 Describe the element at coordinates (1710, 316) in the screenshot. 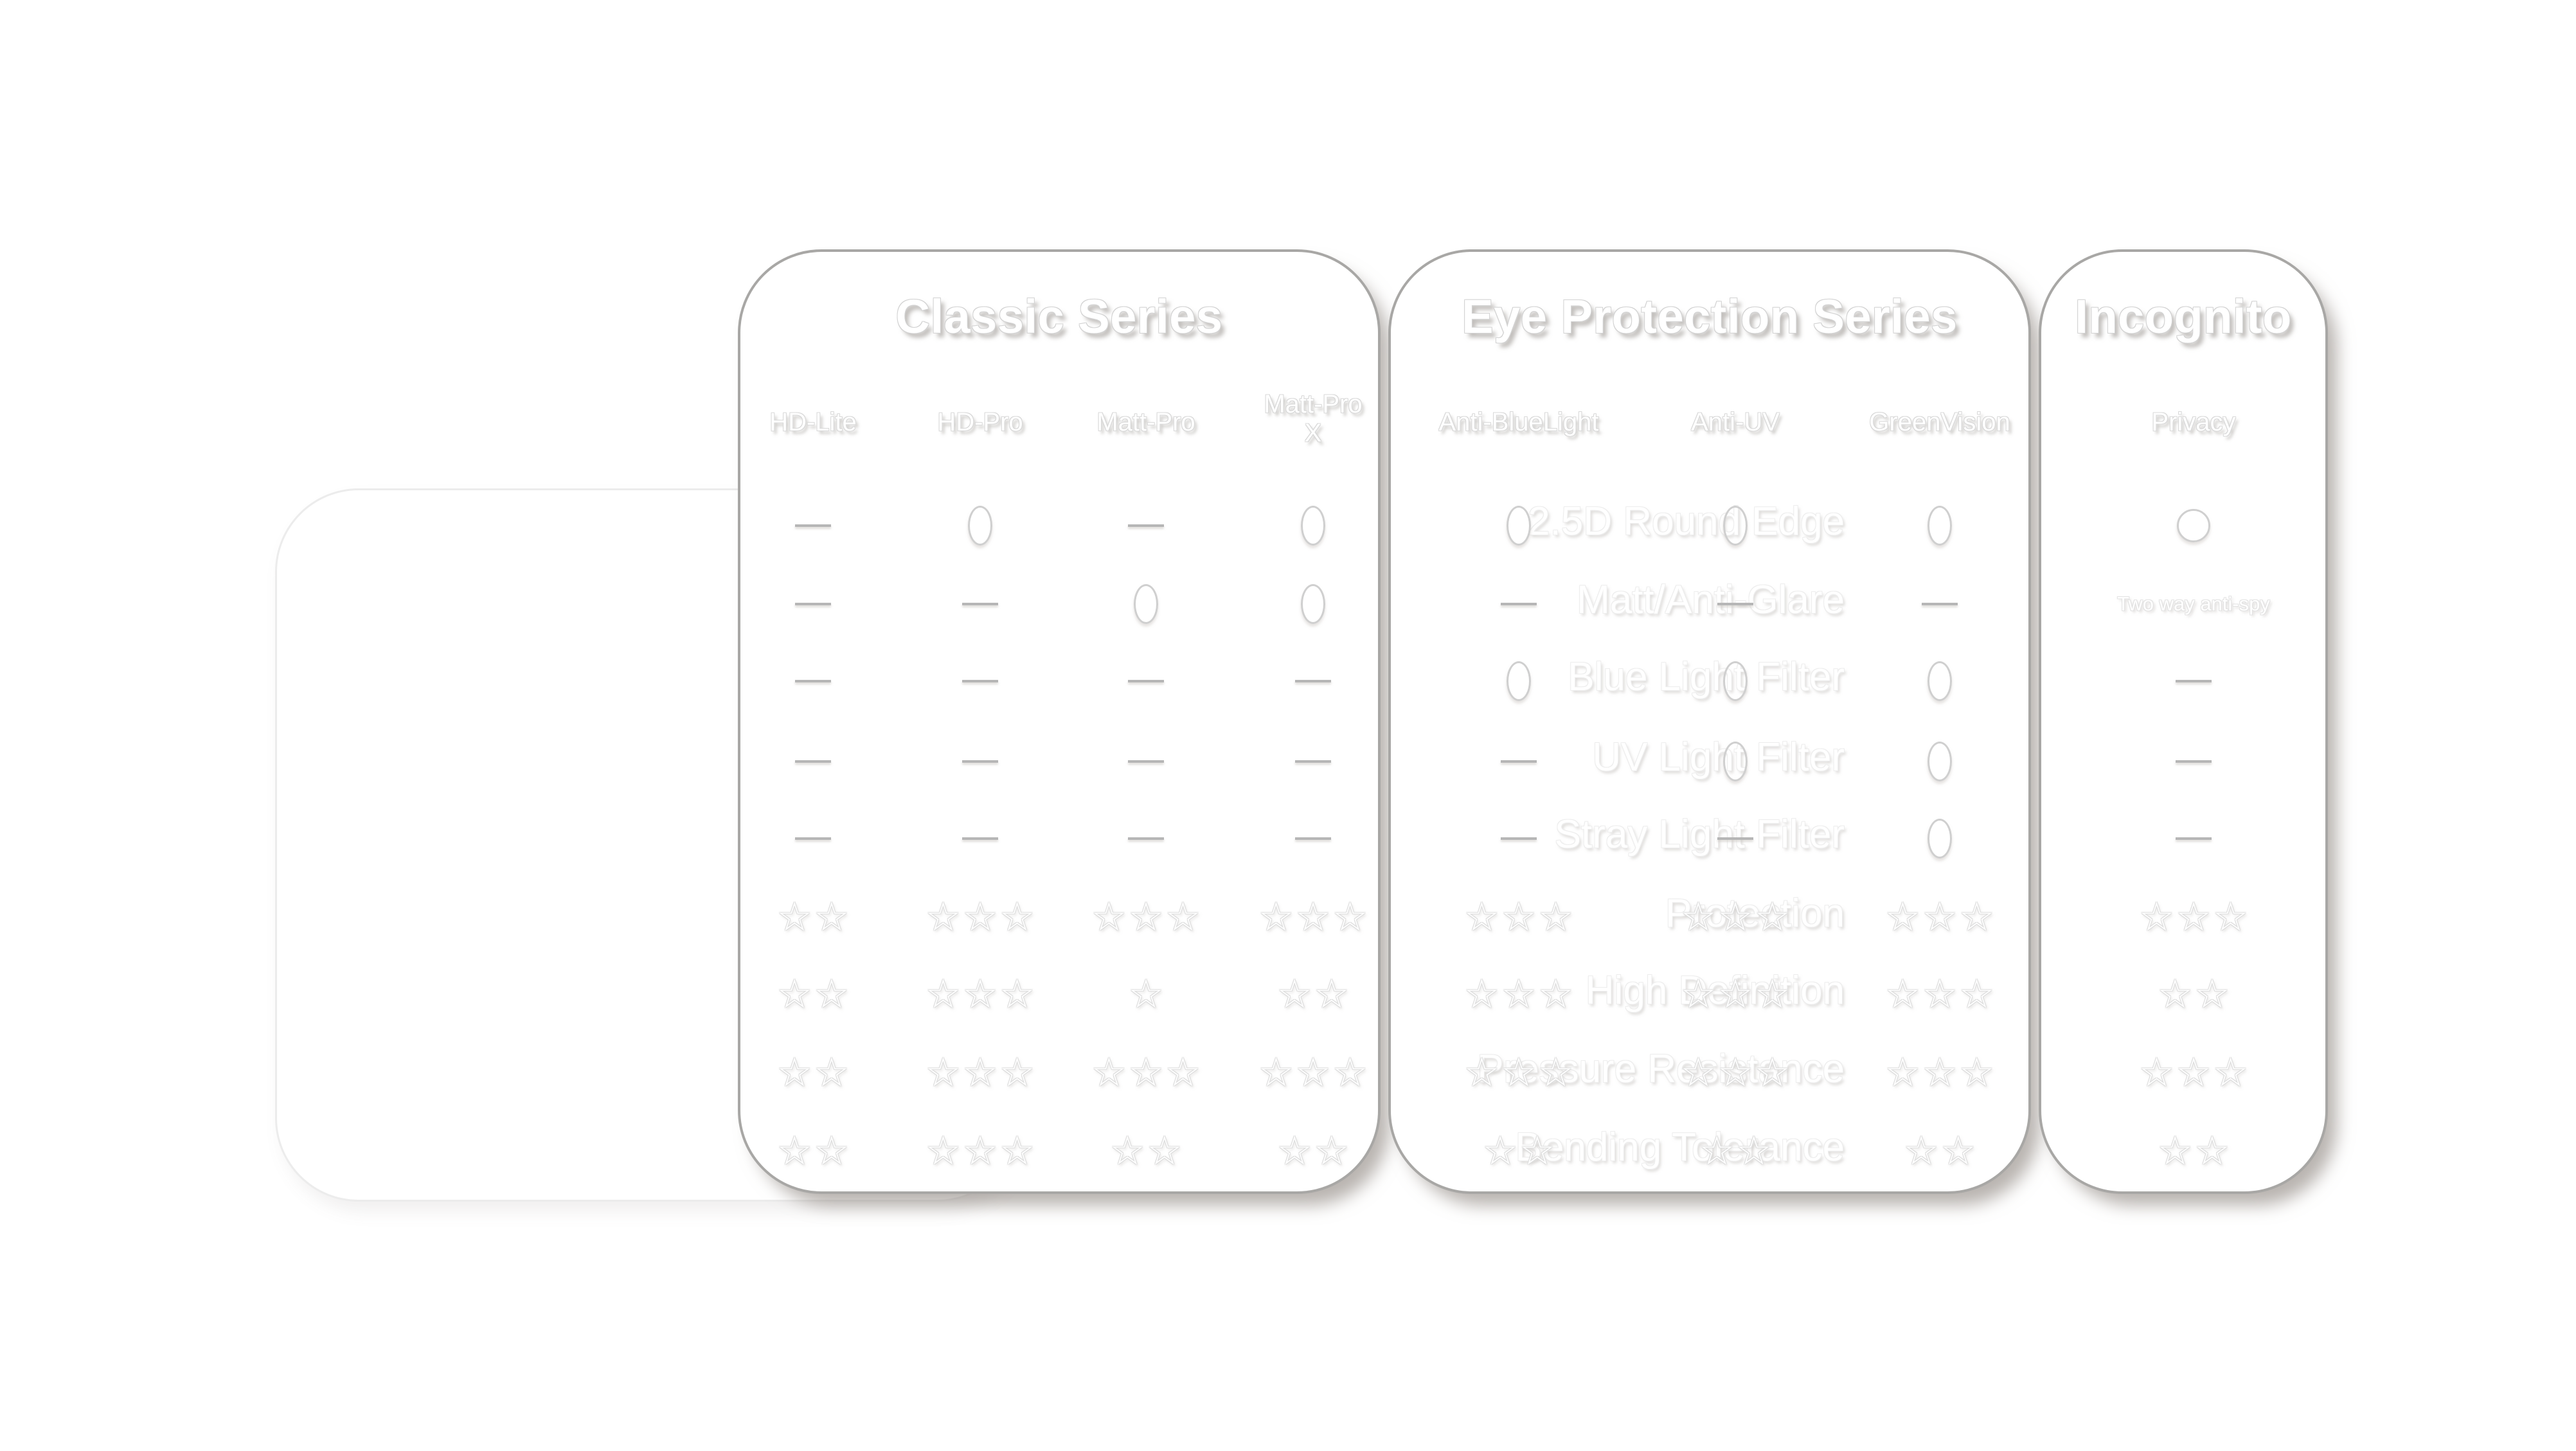

I see `series-title-eye-protection: Eye Protection Series` at that location.